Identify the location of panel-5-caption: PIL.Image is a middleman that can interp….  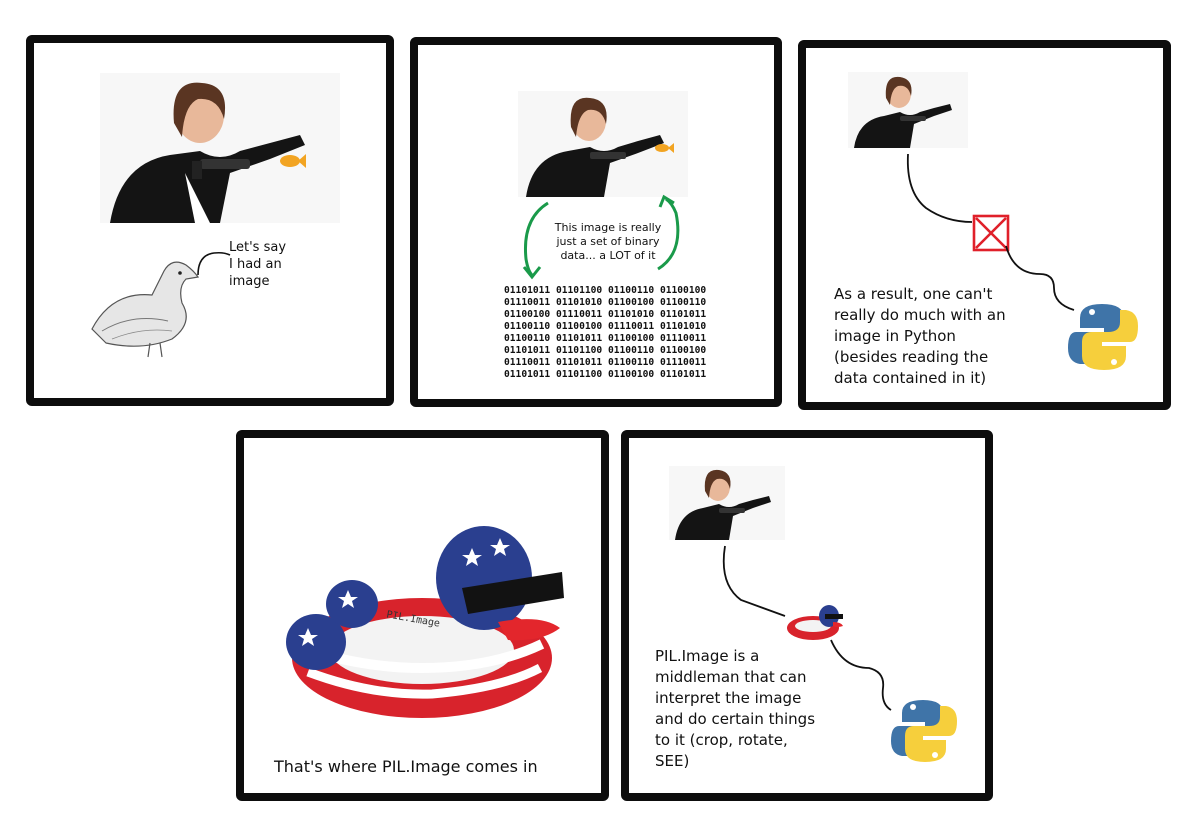
(735, 708).